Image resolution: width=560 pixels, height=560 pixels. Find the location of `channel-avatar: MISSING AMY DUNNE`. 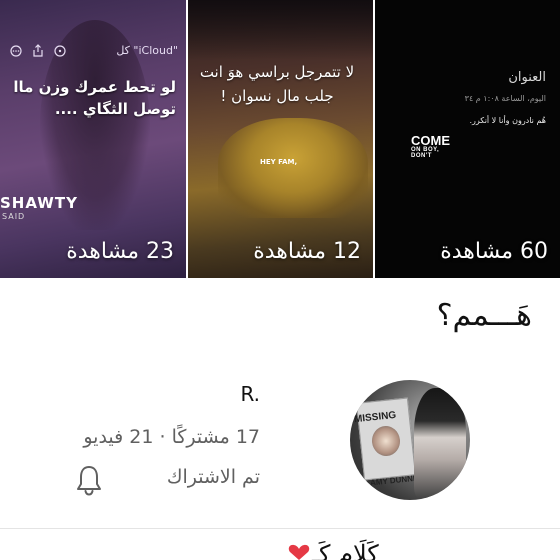

channel-avatar: MISSING AMY DUNNE is located at coordinates (410, 440).